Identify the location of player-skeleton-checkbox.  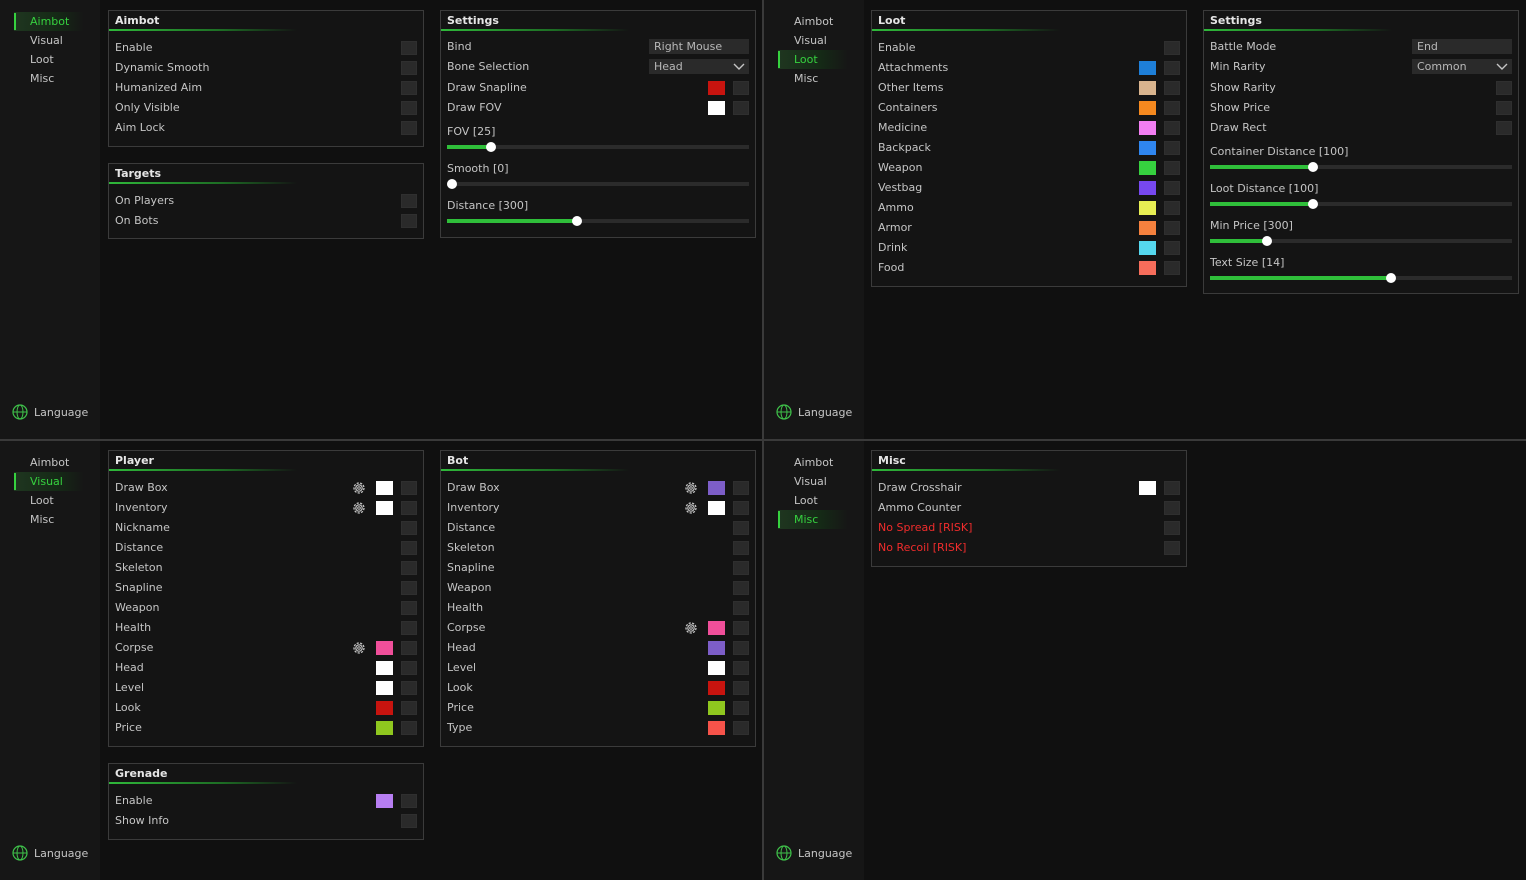
(409, 568).